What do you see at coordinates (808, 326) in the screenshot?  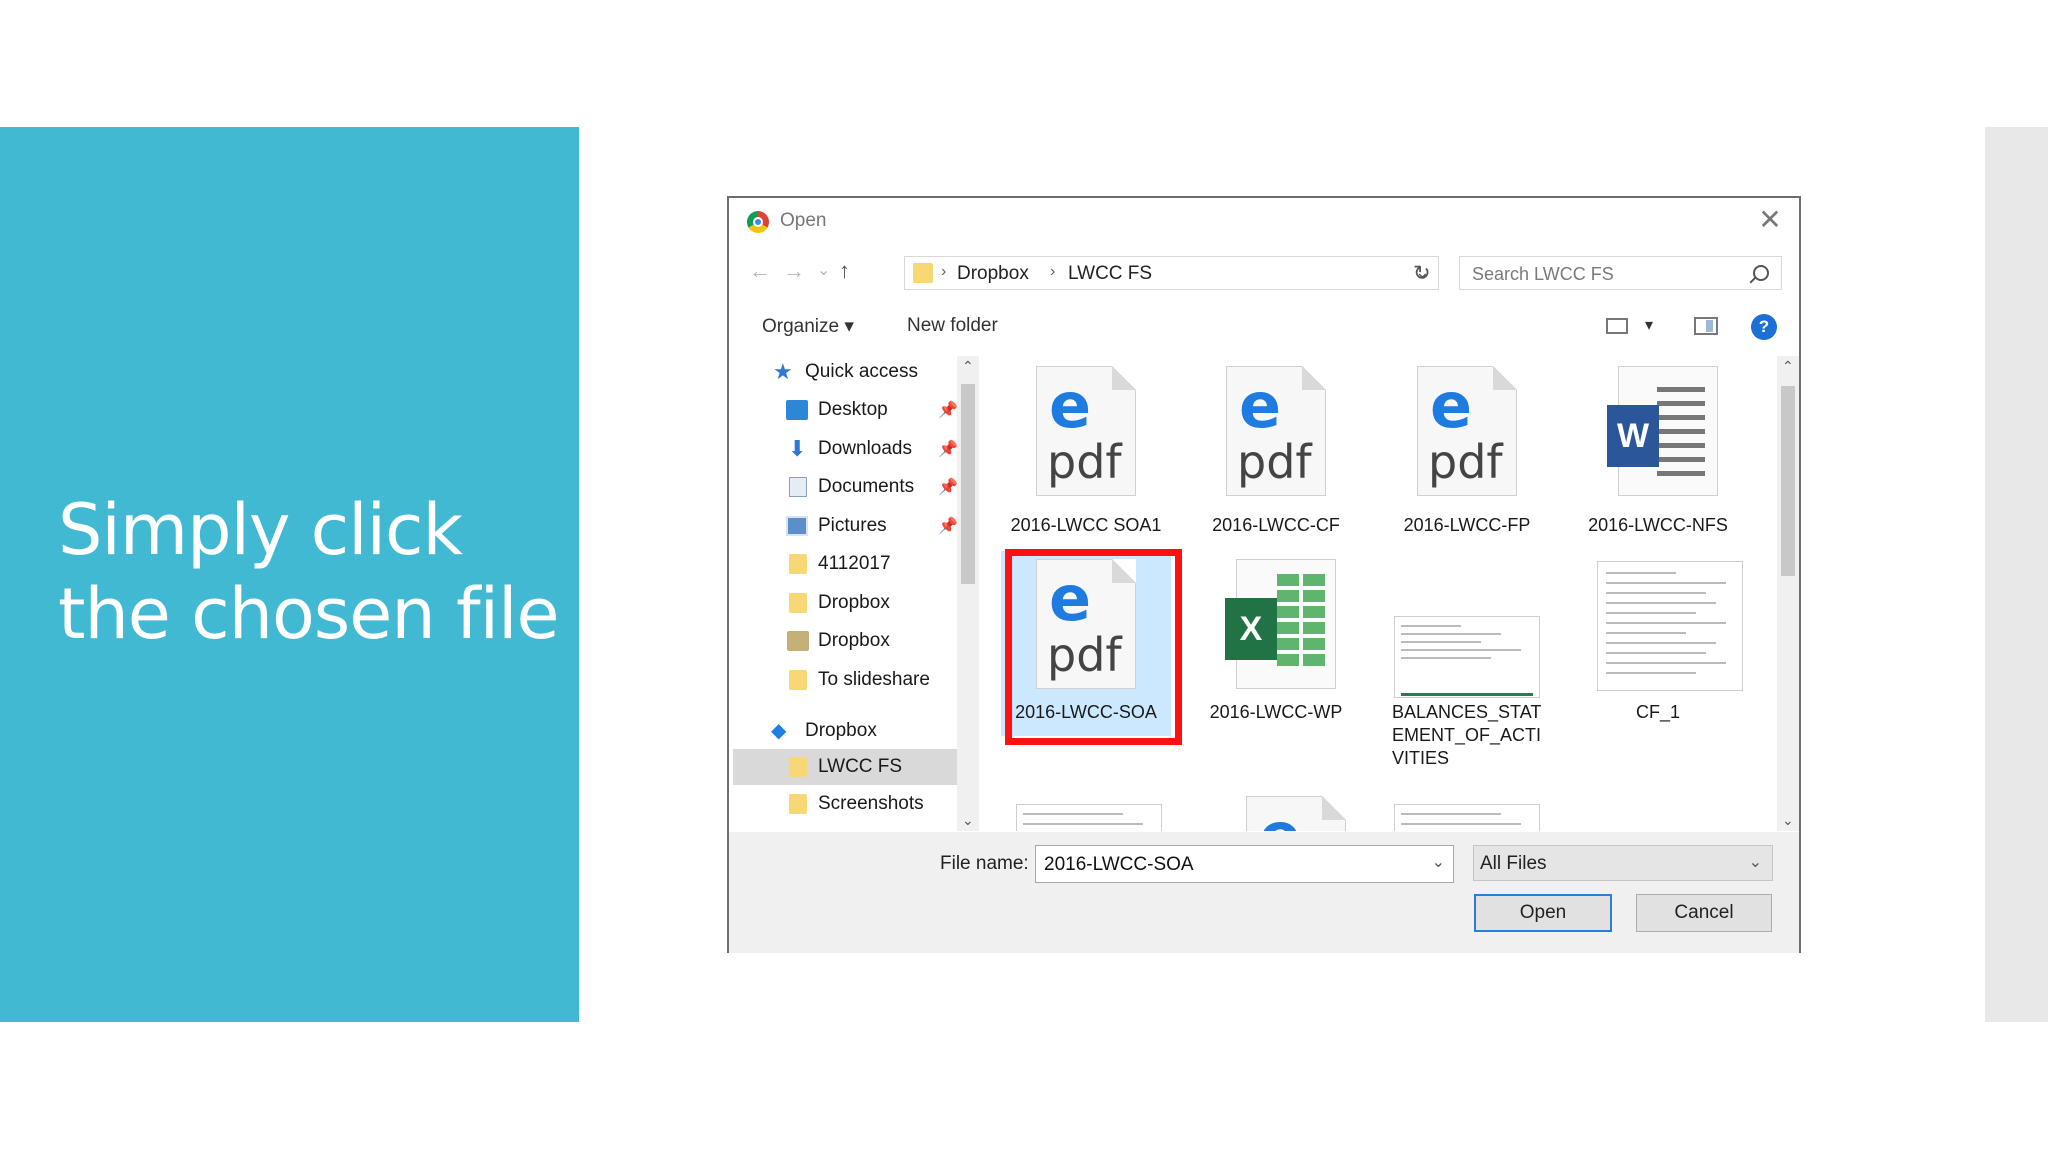 I see `organize-menu: Organize ▾` at bounding box center [808, 326].